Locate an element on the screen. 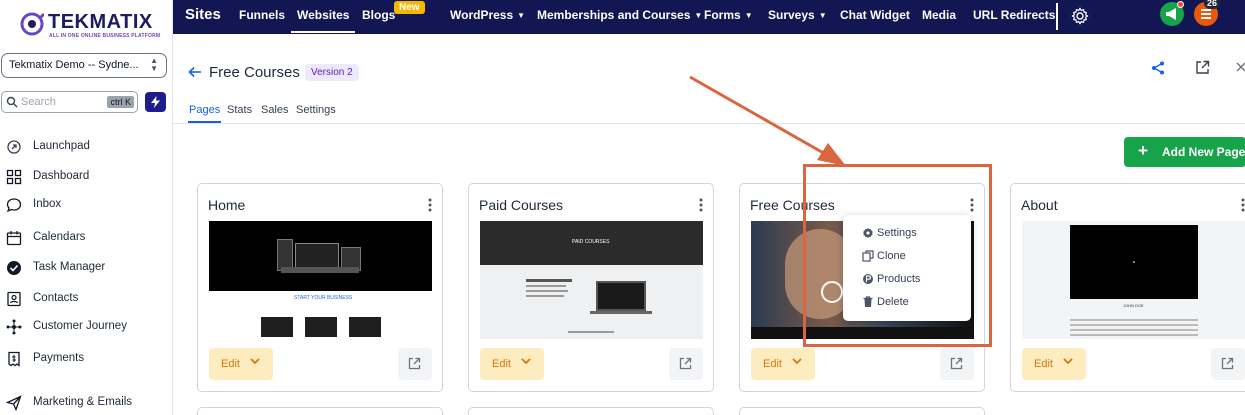 This screenshot has width=1245, height=415. notification-count: 26 is located at coordinates (1212, 4).